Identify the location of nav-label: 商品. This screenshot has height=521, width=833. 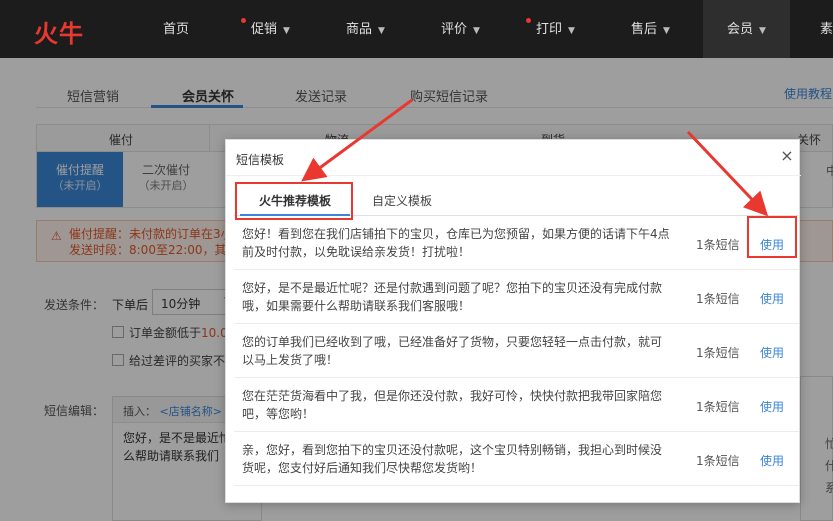
(359, 29).